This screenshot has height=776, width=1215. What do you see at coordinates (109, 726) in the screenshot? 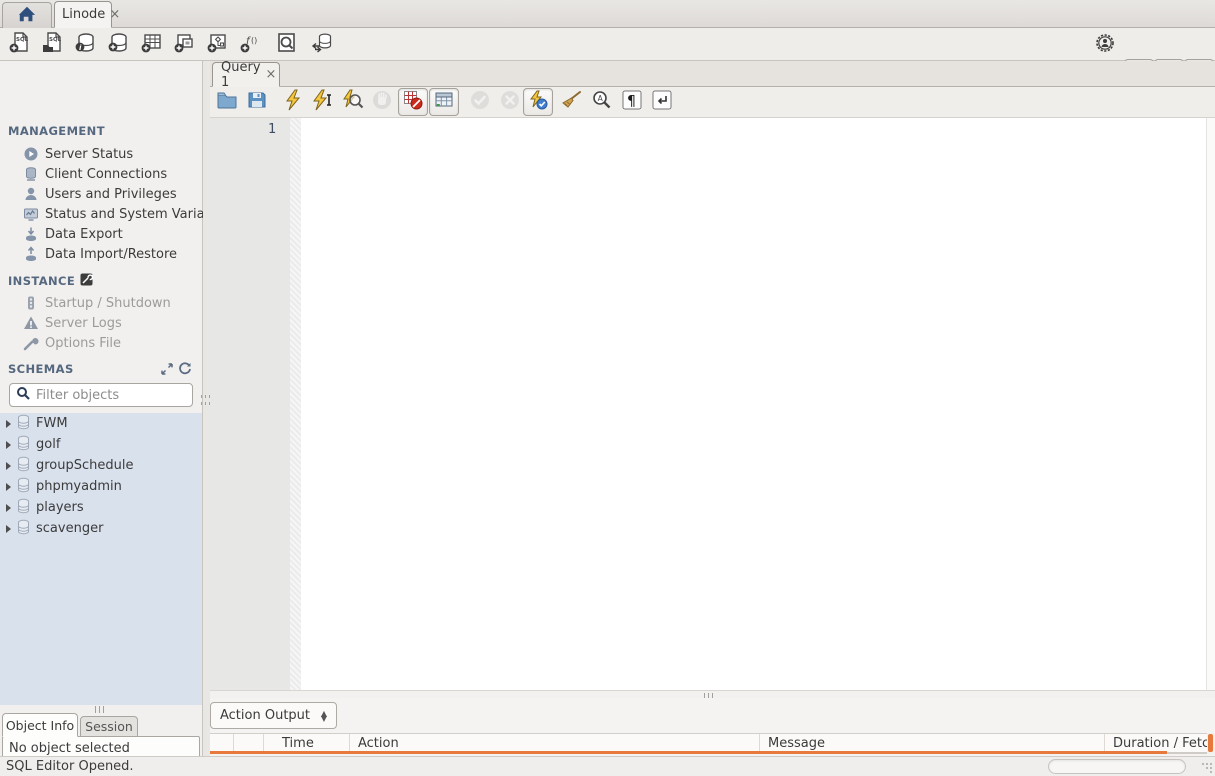
I see `tab-session: Session` at bounding box center [109, 726].